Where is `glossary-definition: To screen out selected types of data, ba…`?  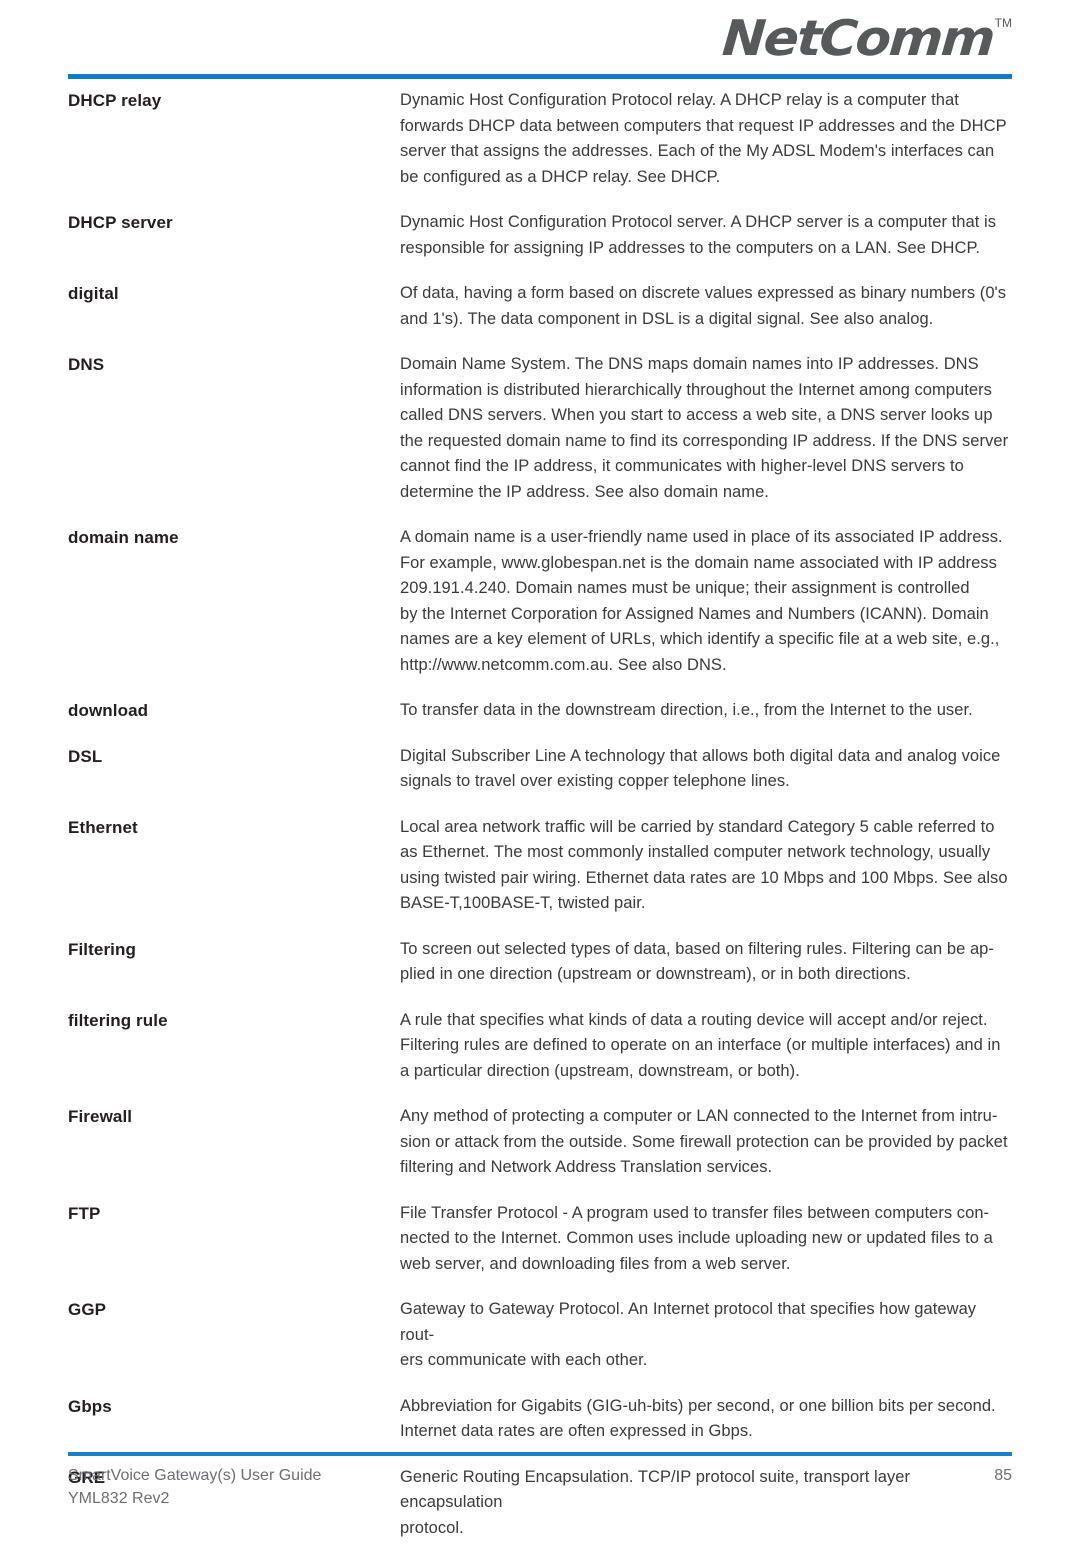 glossary-definition: To screen out selected types of data, ba… is located at coordinates (697, 961).